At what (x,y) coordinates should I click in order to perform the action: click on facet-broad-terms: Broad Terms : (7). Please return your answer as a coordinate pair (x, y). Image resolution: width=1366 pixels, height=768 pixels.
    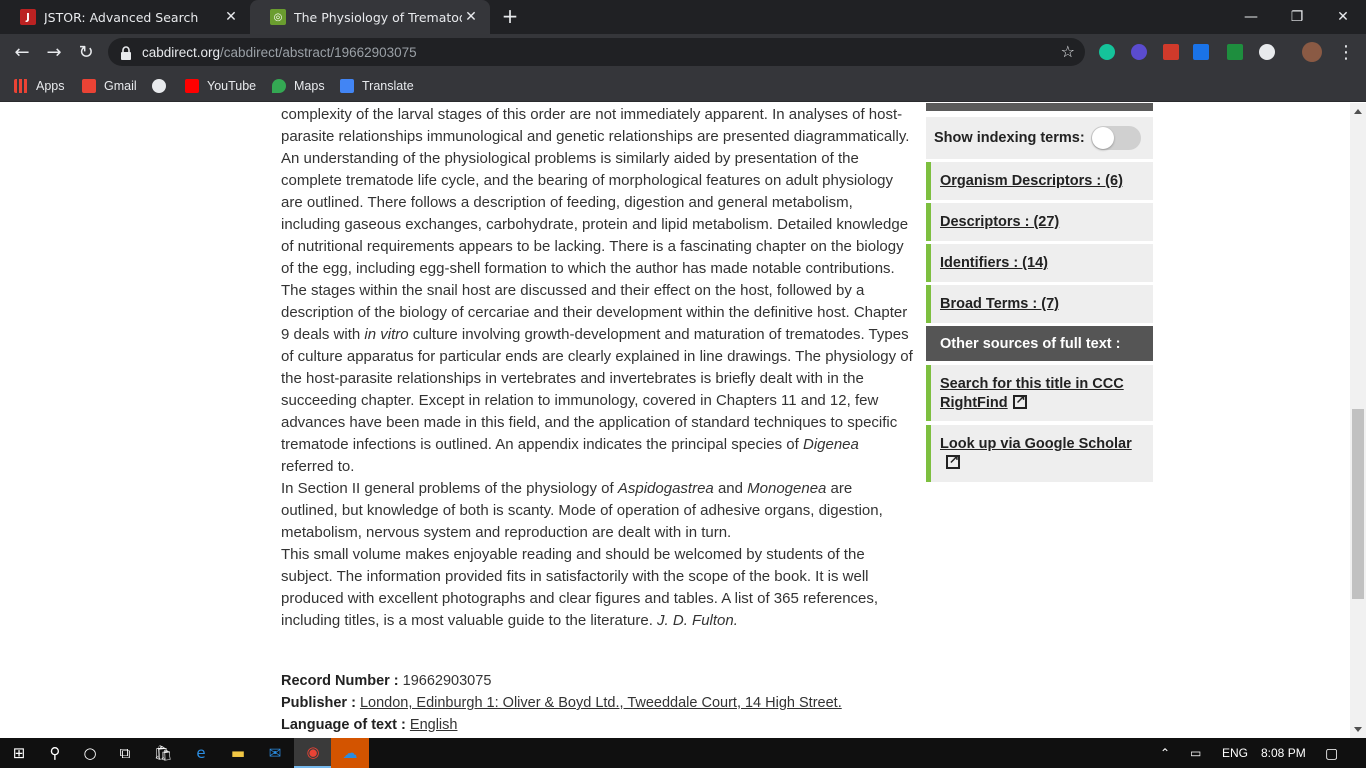
    Looking at the image, I should click on (1039, 304).